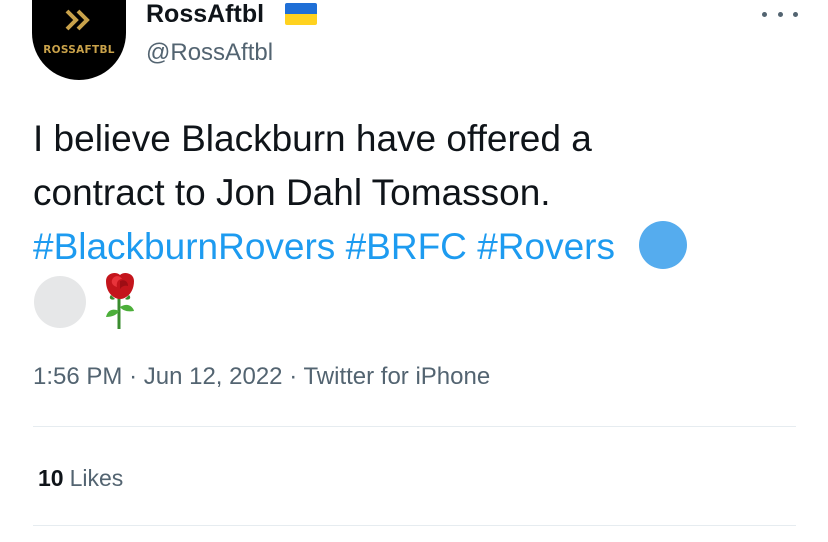 The image size is (828, 542). Describe the element at coordinates (205, 14) in the screenshot. I see `display-name: RossAftbl` at that location.